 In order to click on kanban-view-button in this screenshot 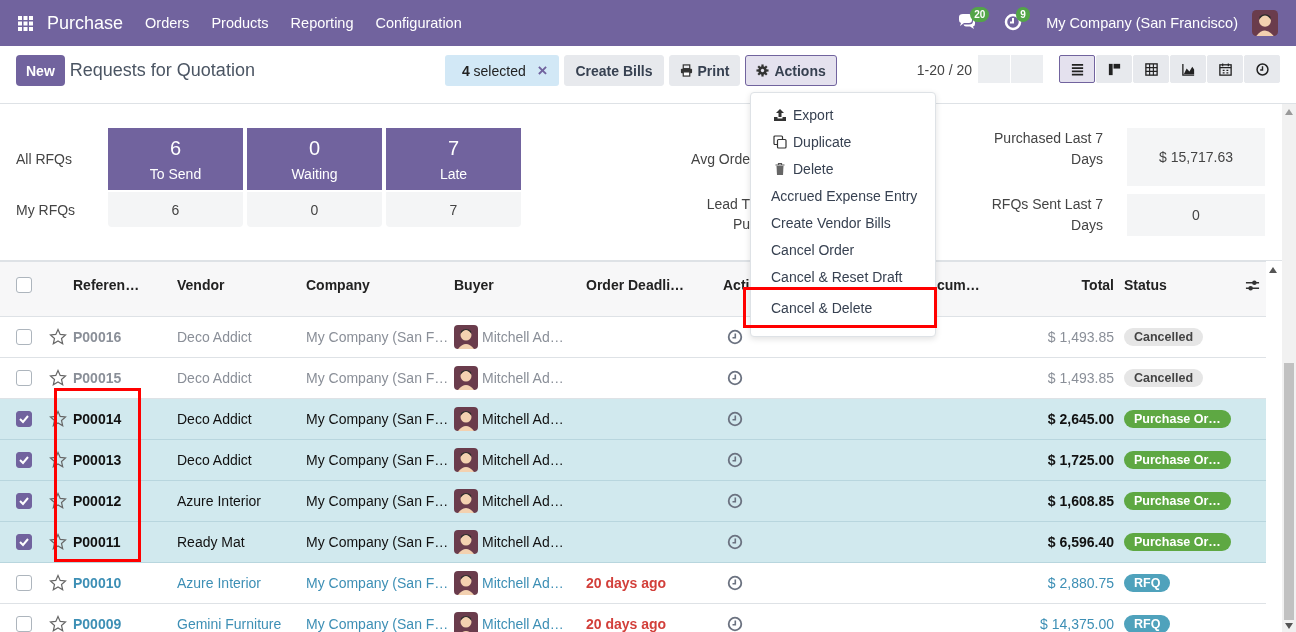, I will do `click(1114, 69)`.